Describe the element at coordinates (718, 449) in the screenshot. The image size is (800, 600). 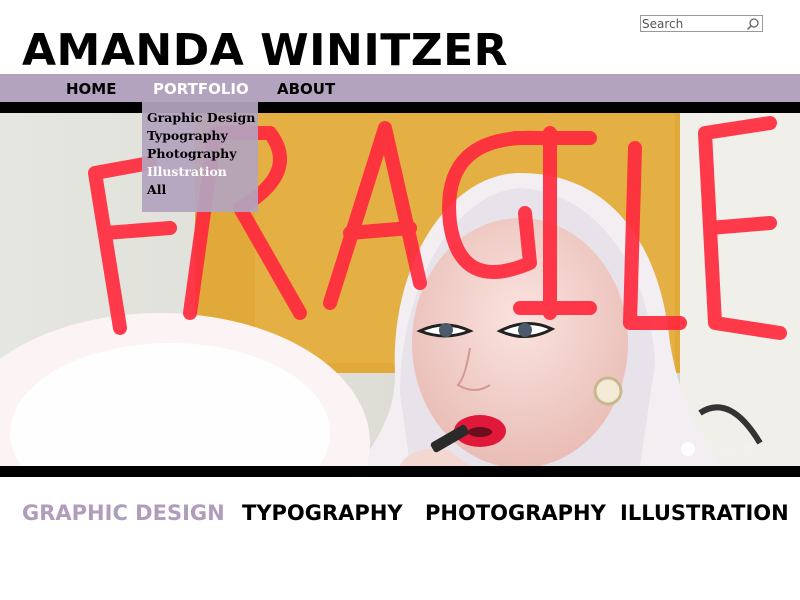
I see `slideshow-pagination` at that location.